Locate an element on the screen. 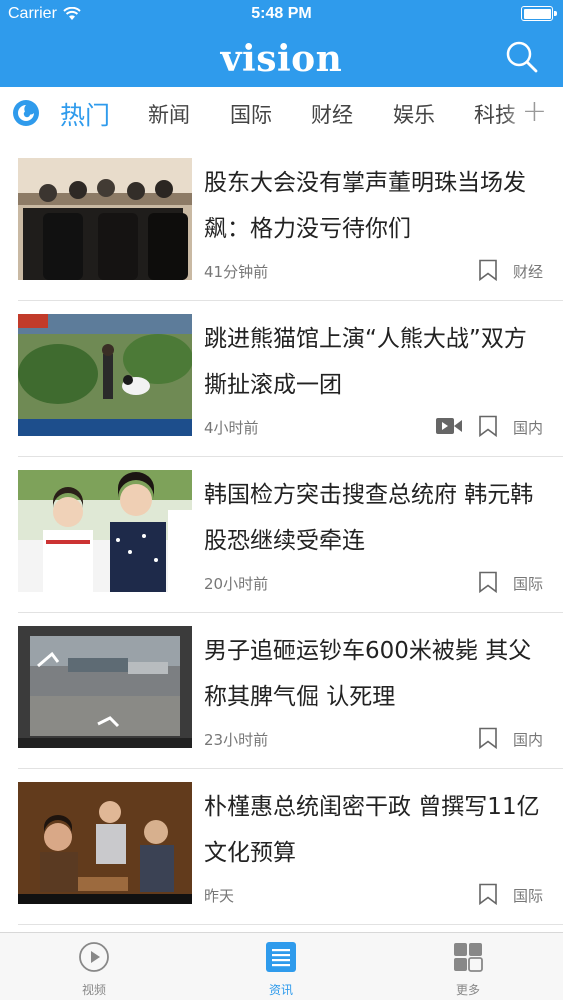  nav-video: 视频 is located at coordinates (94, 969).